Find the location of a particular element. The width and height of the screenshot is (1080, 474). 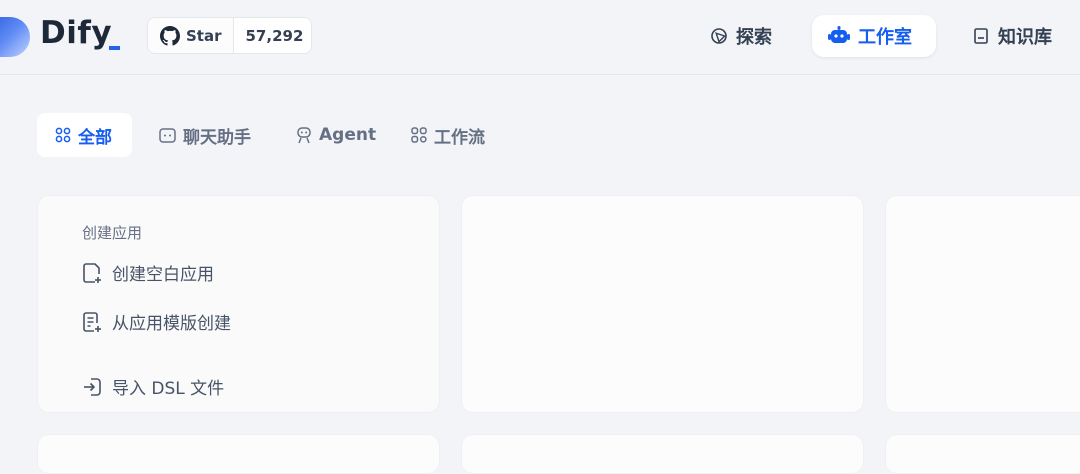

chat-icon is located at coordinates (167, 135).